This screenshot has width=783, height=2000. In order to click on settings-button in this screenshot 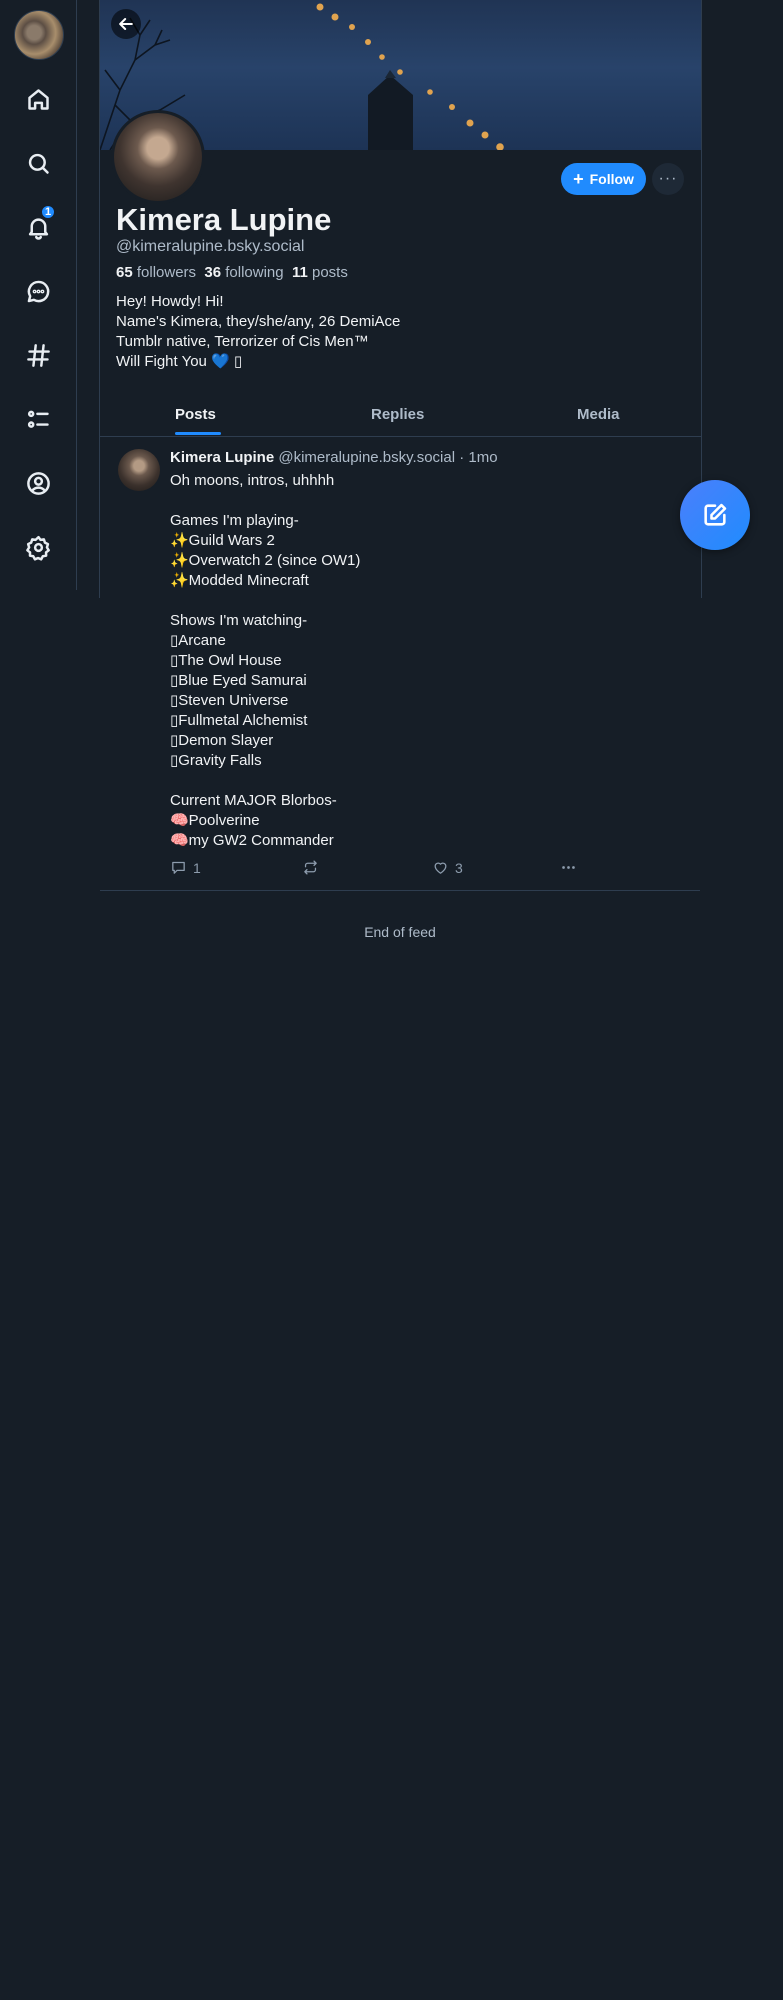, I will do `click(38, 547)`.